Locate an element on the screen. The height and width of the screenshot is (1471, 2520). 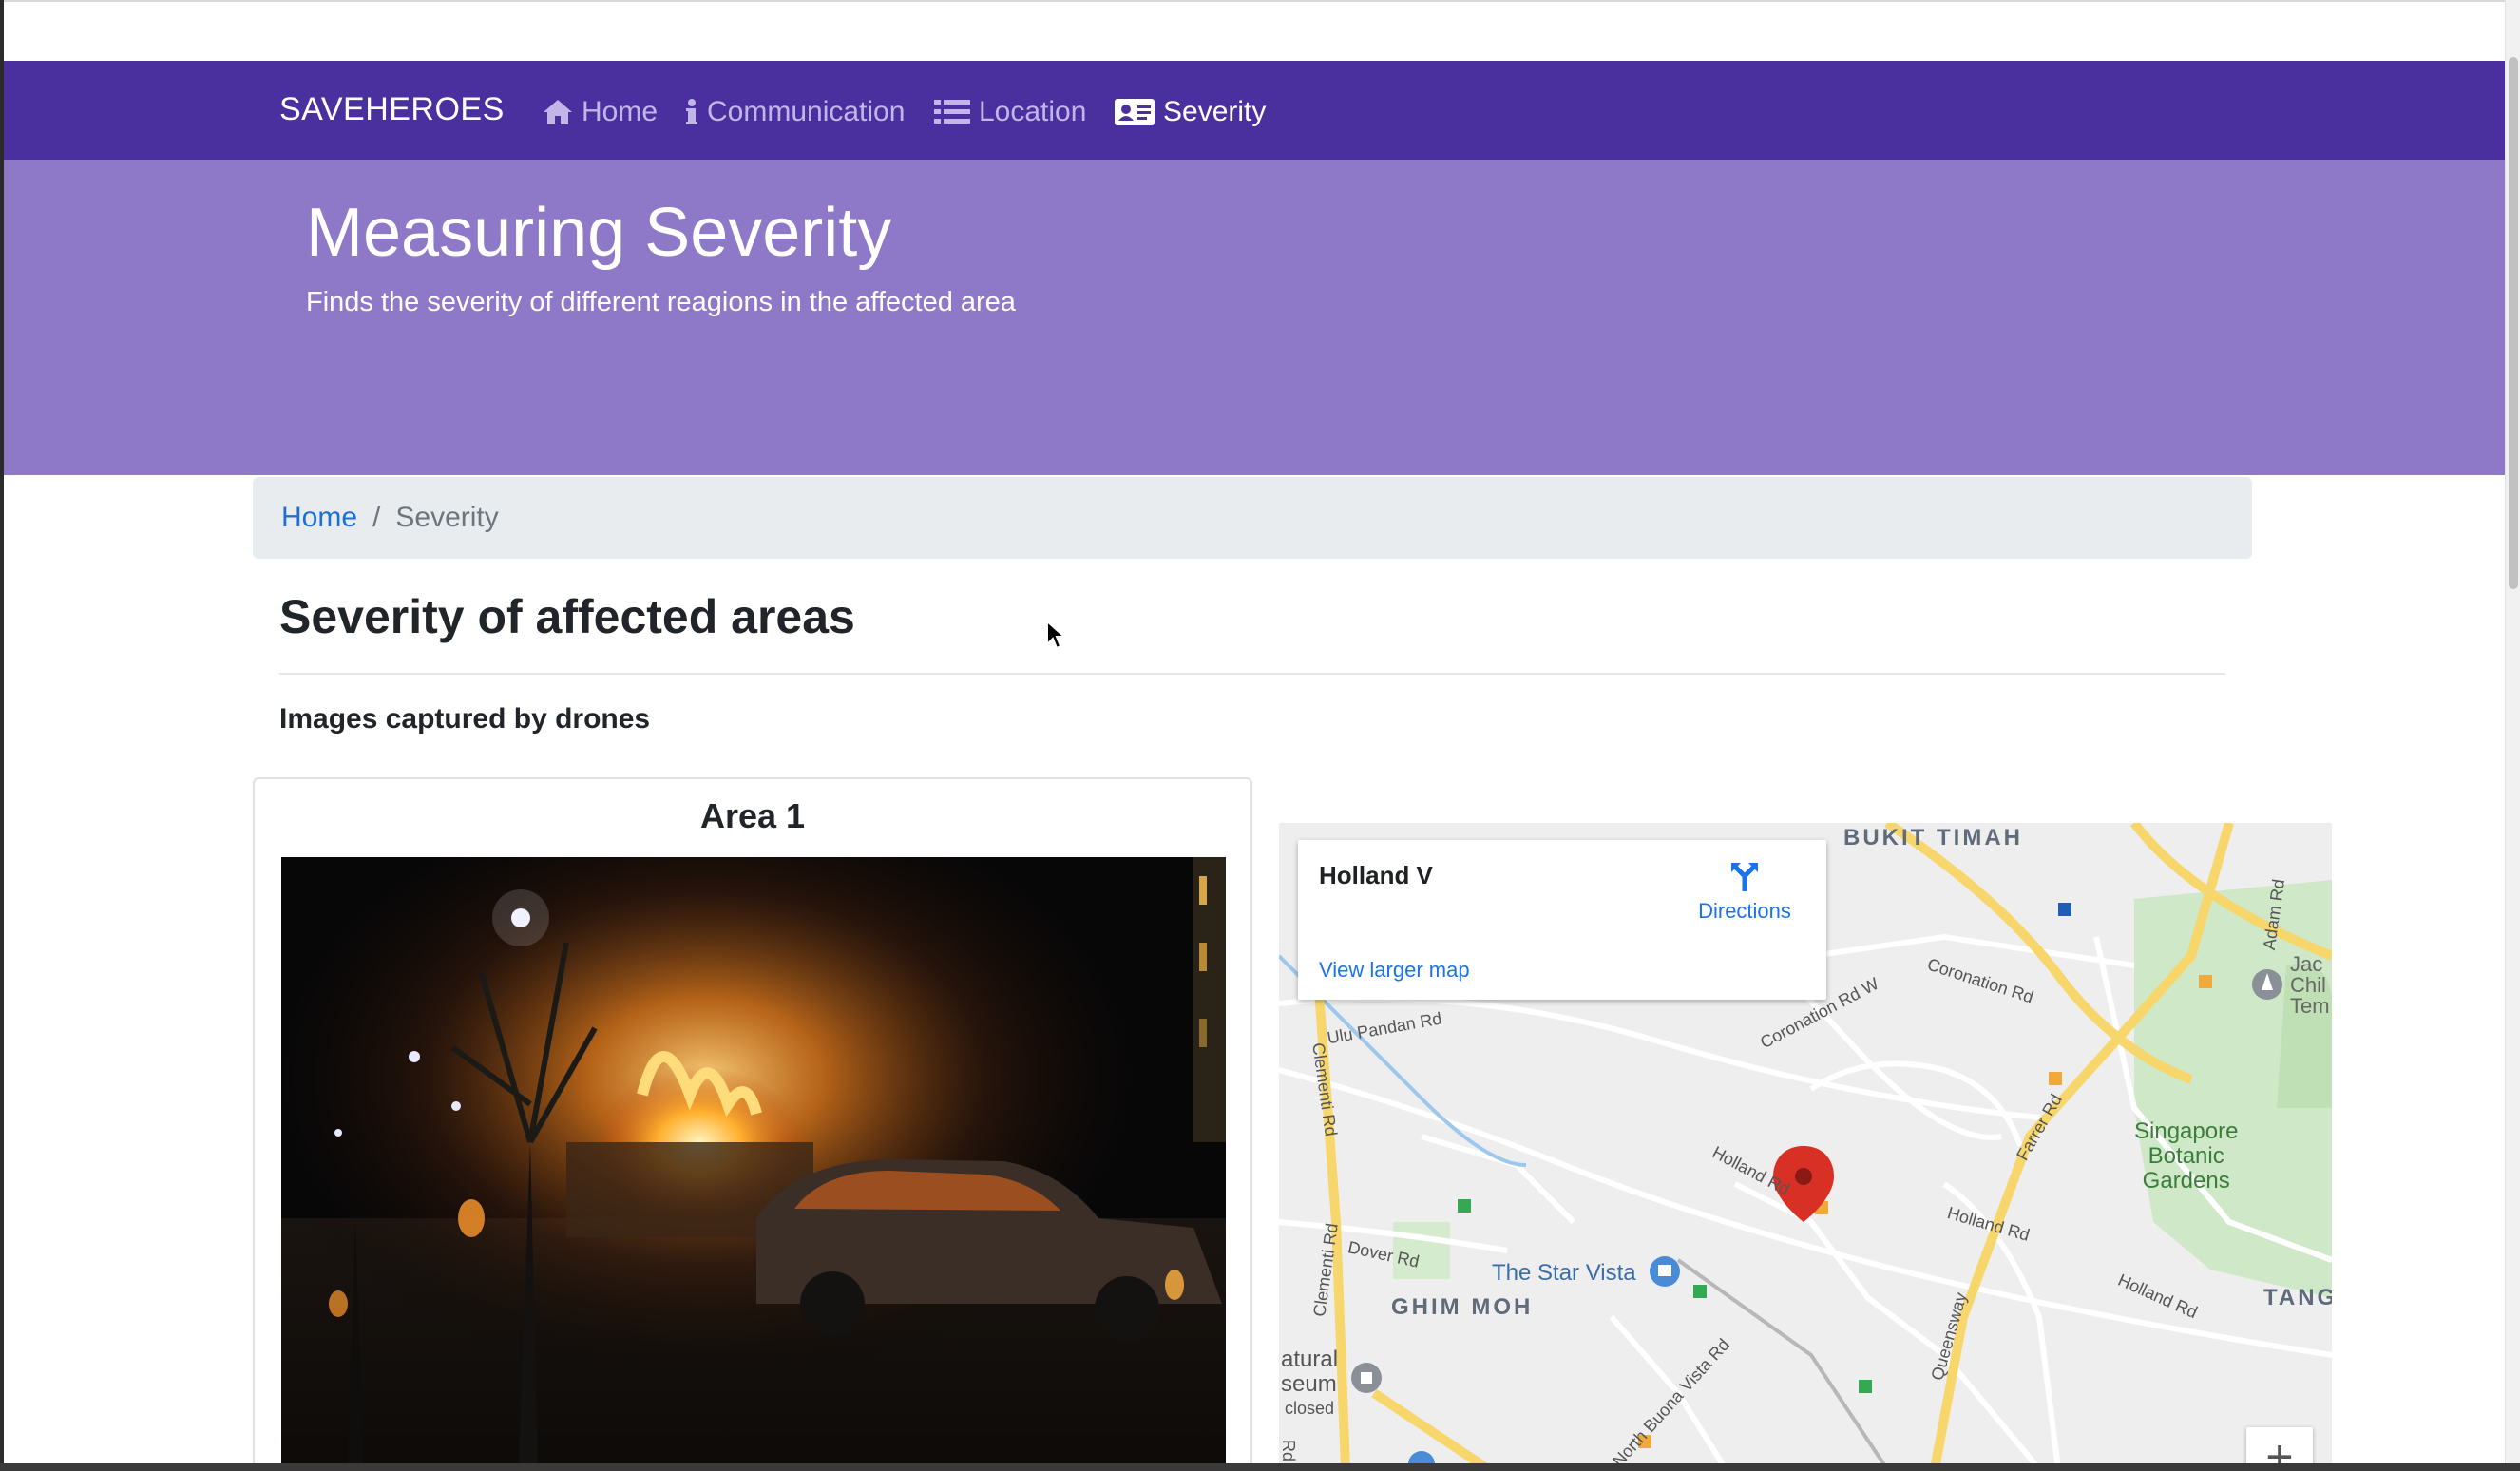
view-larger-map-link: View larger map is located at coordinates (1394, 970).